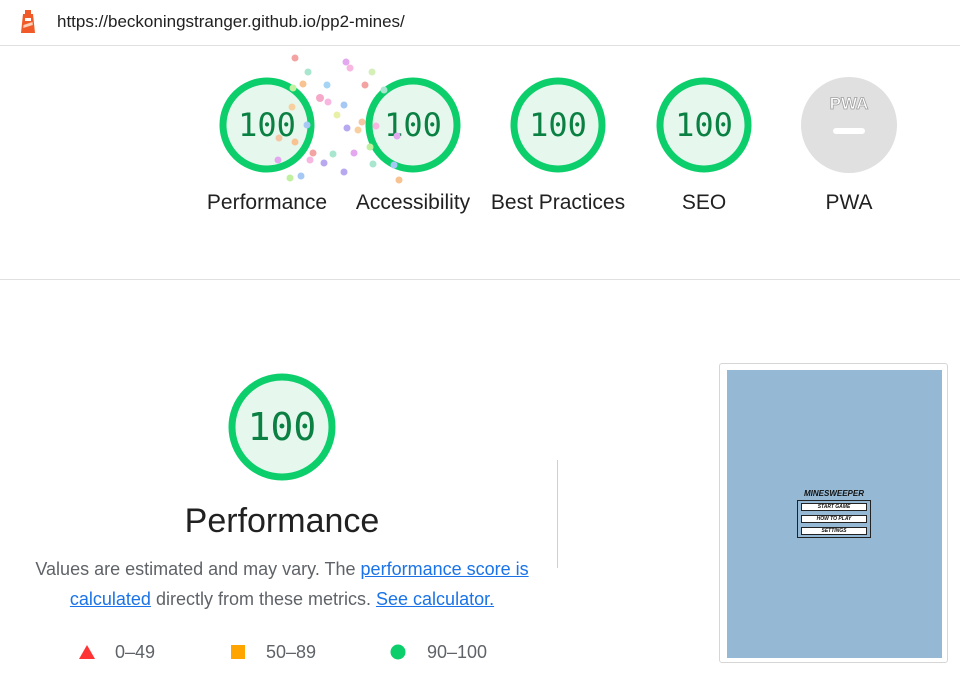  Describe the element at coordinates (833, 493) in the screenshot. I see `minesweeper-title: MINESWEEPER` at that location.